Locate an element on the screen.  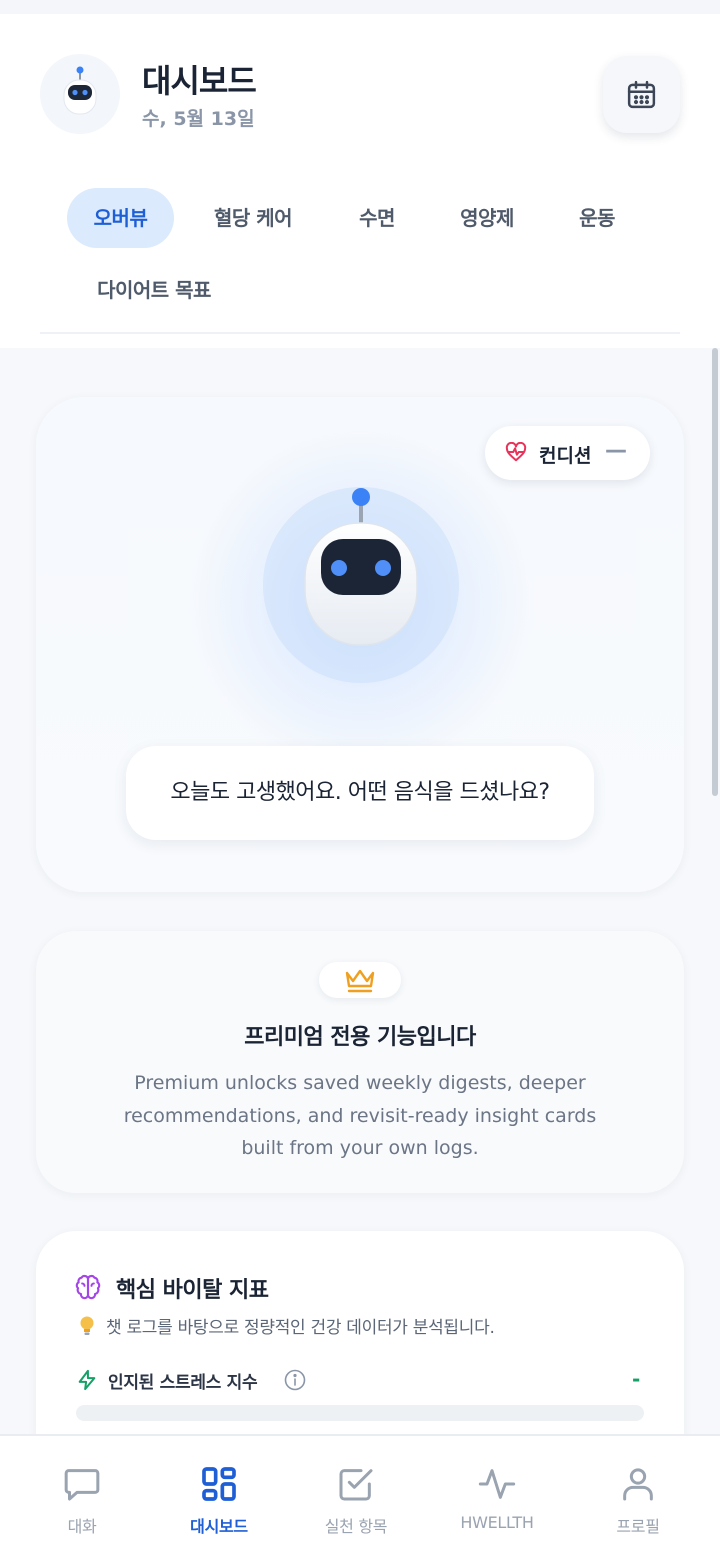
header-divider is located at coordinates (360, 333).